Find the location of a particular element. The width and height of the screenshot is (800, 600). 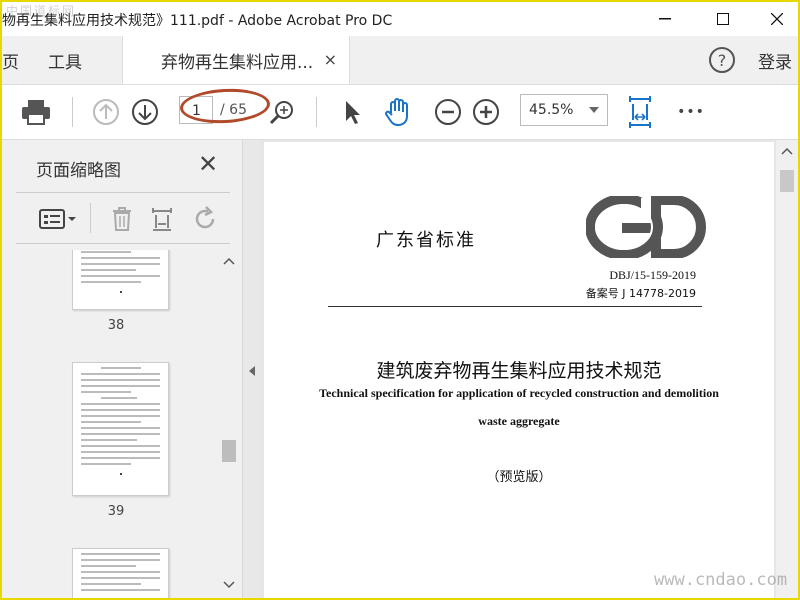

fit-page-button is located at coordinates (640, 112).